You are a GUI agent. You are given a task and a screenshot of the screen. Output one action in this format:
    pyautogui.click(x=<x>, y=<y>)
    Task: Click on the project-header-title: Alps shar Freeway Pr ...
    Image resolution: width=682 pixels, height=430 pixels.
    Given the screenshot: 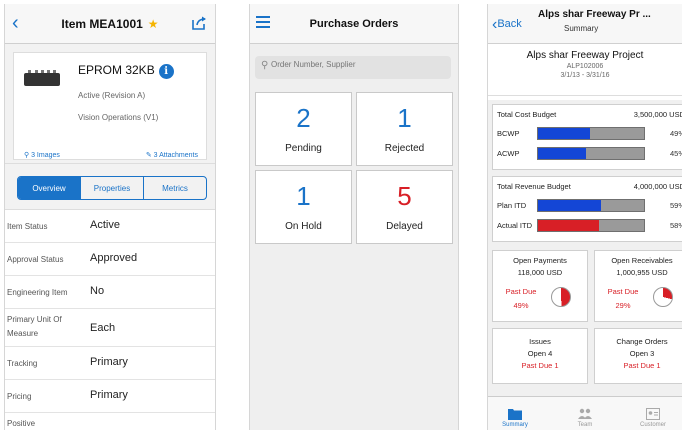 What is the action you would take?
    pyautogui.click(x=594, y=14)
    